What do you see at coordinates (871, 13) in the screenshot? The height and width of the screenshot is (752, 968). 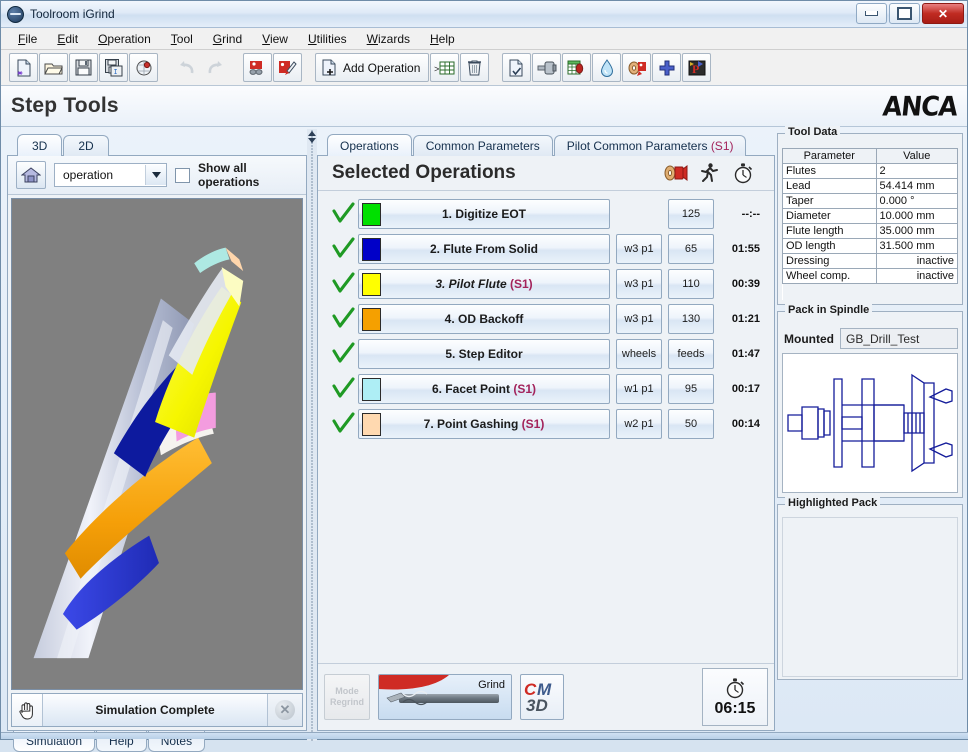 I see `minimize-button` at bounding box center [871, 13].